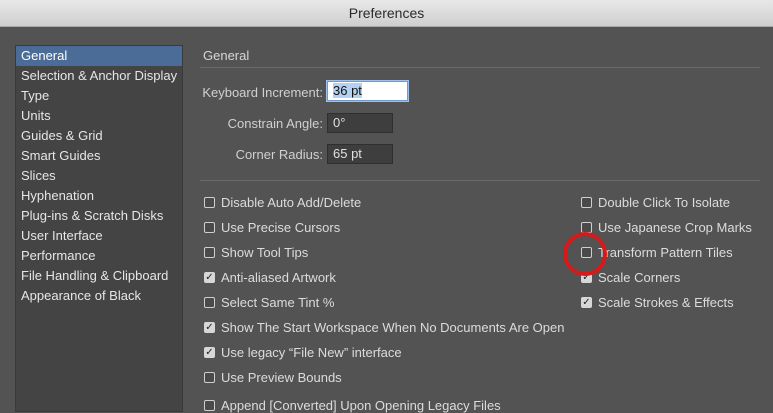  What do you see at coordinates (262, 92) in the screenshot?
I see `keyboard-increment-label: Keyboard Increment:` at bounding box center [262, 92].